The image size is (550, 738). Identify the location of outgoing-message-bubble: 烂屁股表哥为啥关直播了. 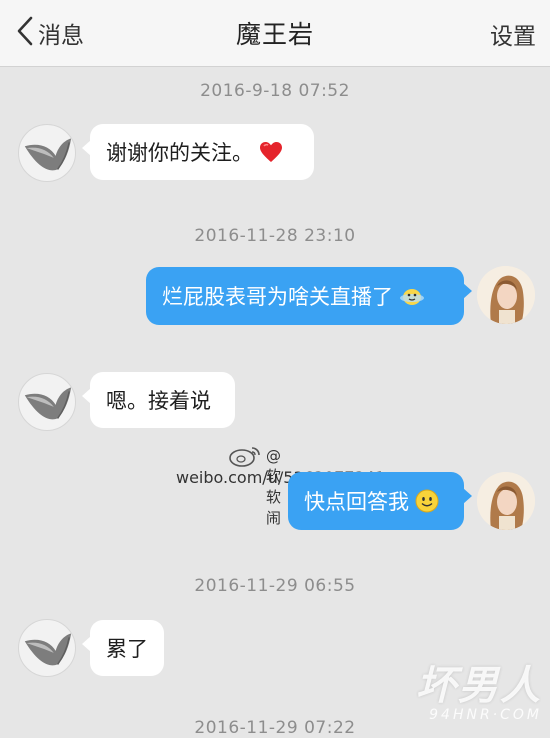
(309, 296).